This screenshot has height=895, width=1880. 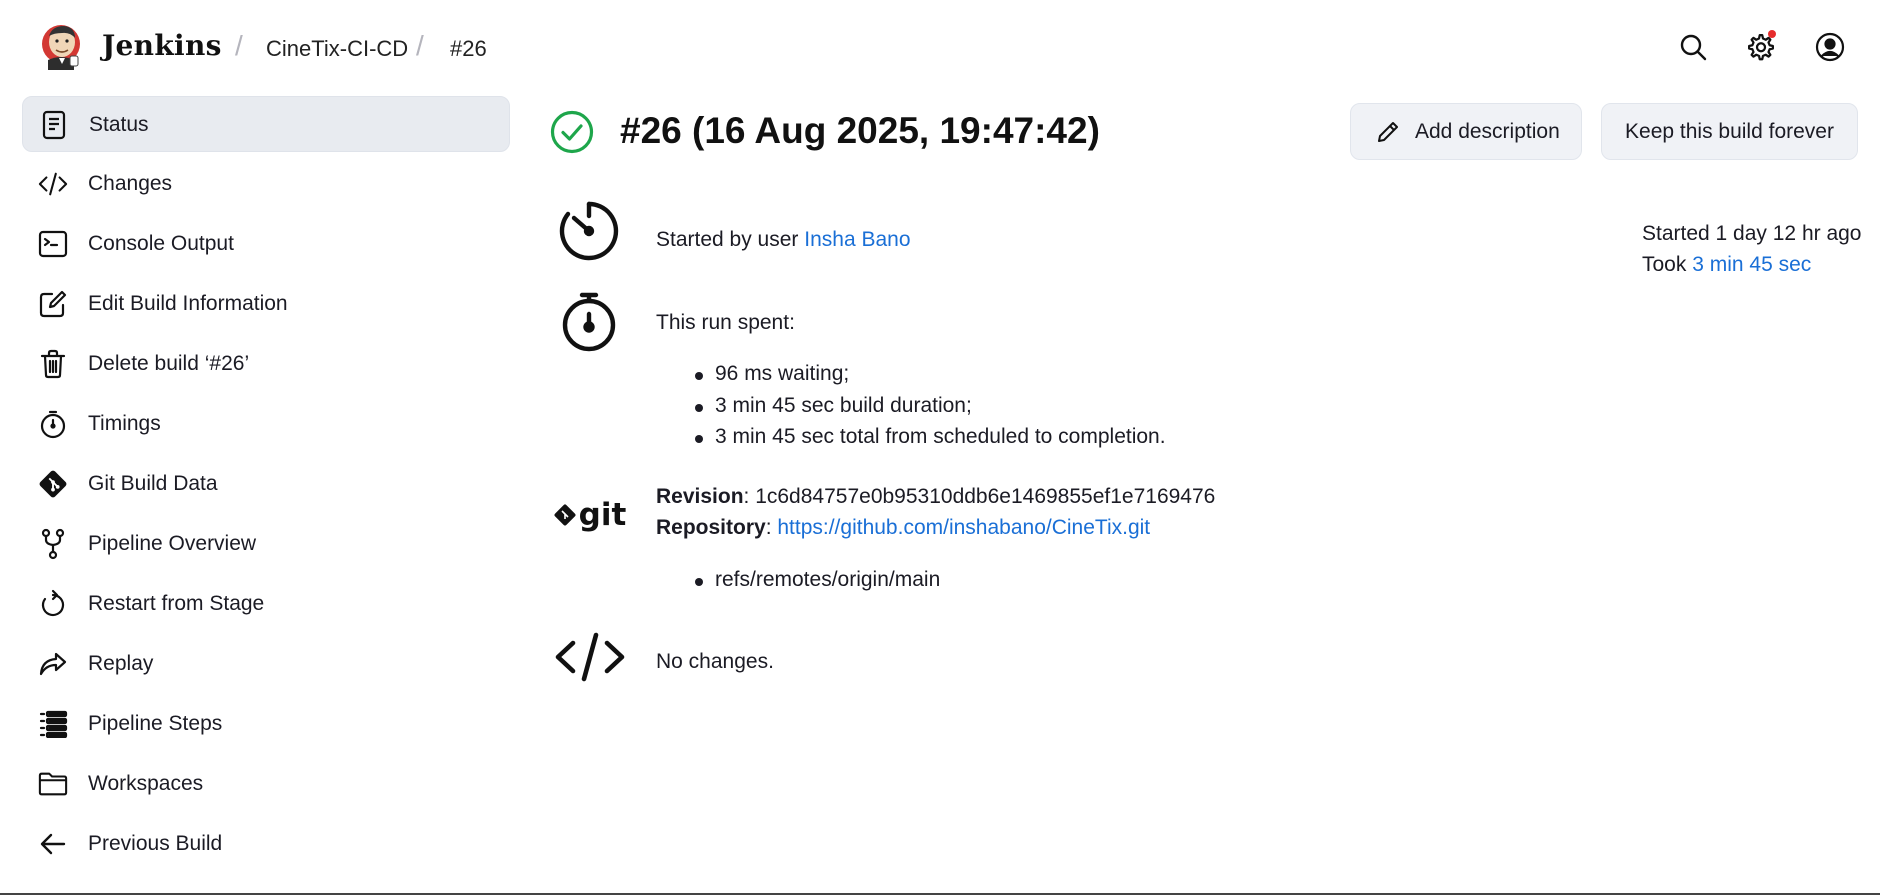 What do you see at coordinates (1772, 34) in the screenshot?
I see `notification-dot` at bounding box center [1772, 34].